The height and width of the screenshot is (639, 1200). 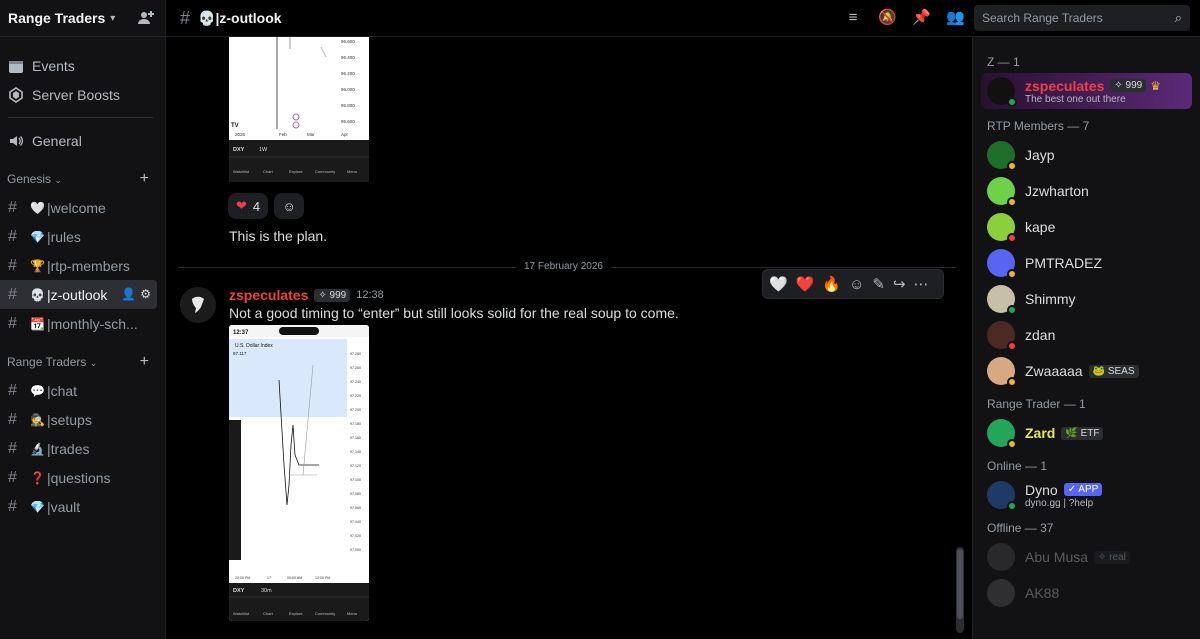 What do you see at coordinates (1082, 433) in the screenshot?
I see `member-tag: 🌿 ETF` at bounding box center [1082, 433].